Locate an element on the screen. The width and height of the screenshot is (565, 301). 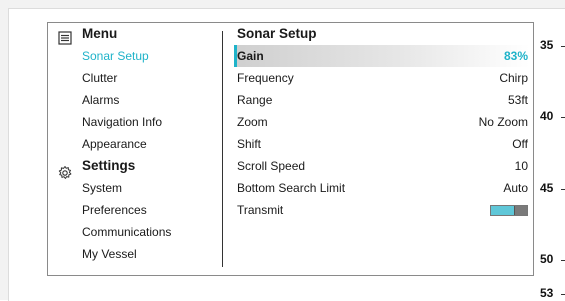
toggle-knob is located at coordinates (520, 211).